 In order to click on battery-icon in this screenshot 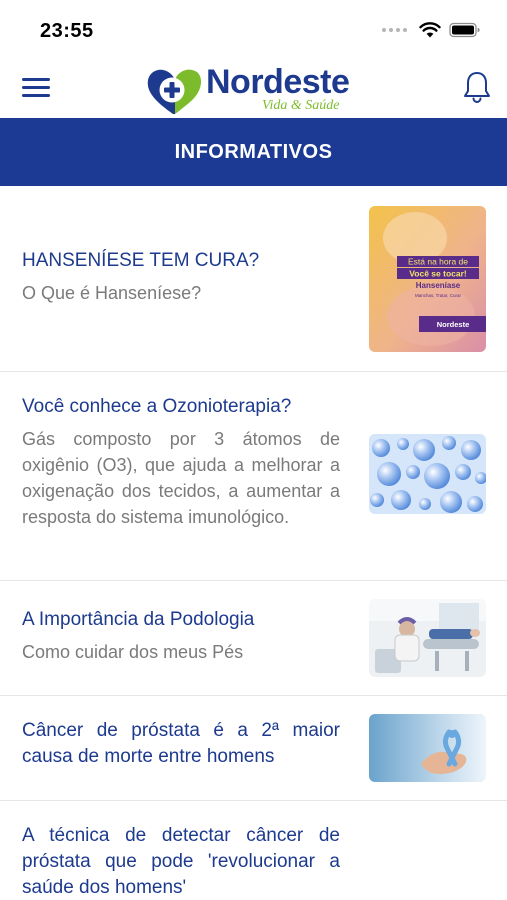, I will do `click(464, 30)`.